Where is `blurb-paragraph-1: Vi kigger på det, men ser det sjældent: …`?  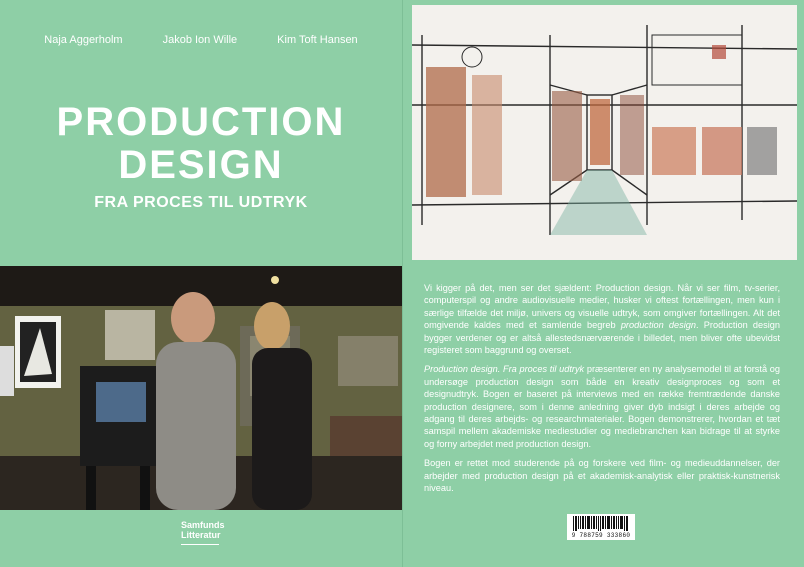
blurb-paragraph-1: Vi kigger på det, men ser det sjældent: … is located at coordinates (602, 319).